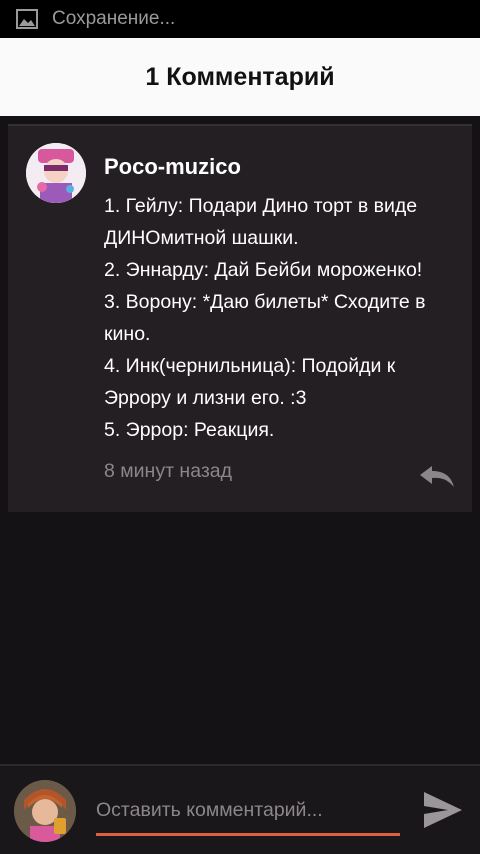  I want to click on comment-line: 5. Эррор: Реакция., so click(189, 430).